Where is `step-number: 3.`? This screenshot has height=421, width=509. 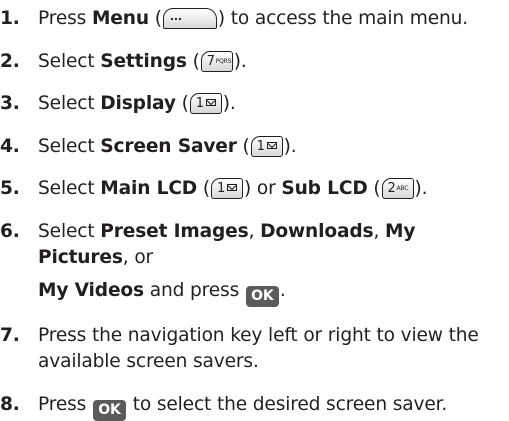
step-number: 3. is located at coordinates (10, 103).